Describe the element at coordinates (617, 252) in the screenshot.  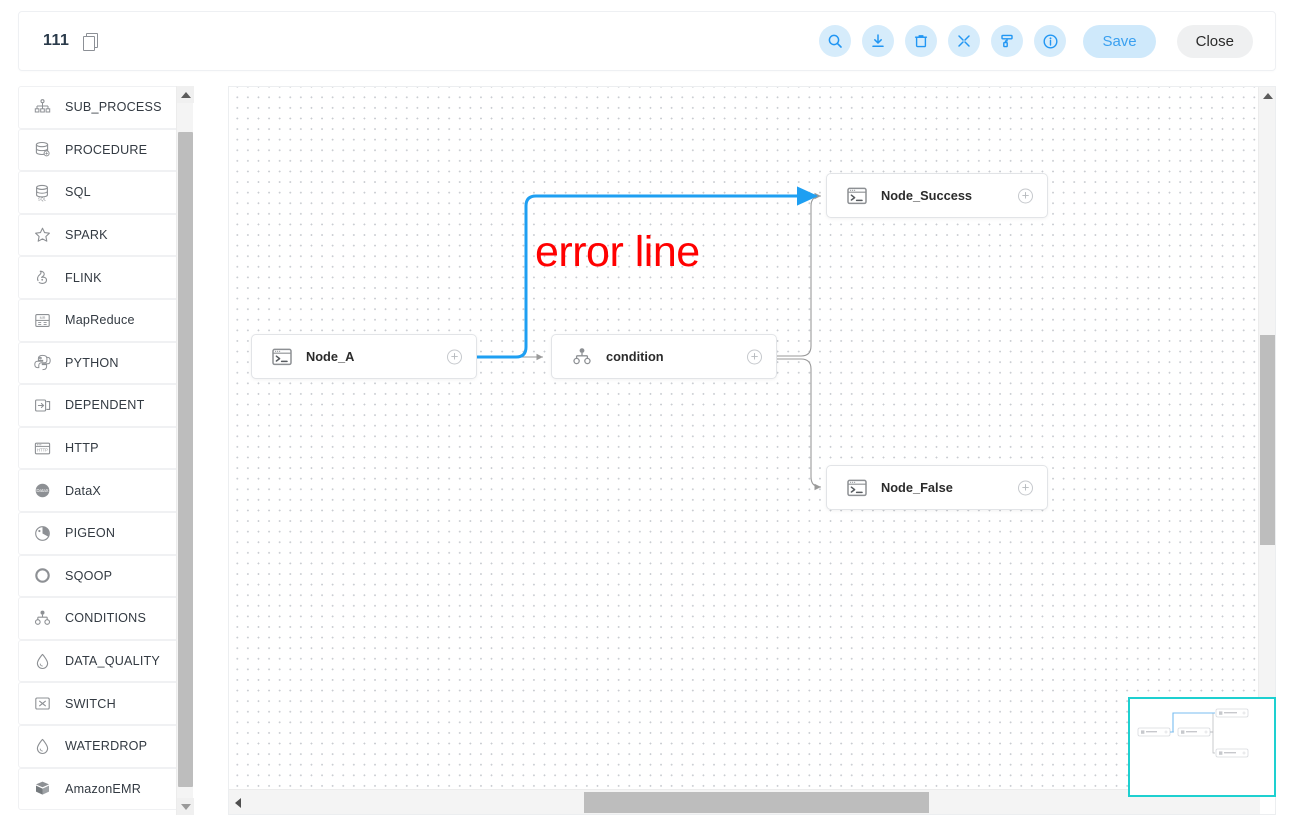
I see `error-line-annotation: error line` at that location.